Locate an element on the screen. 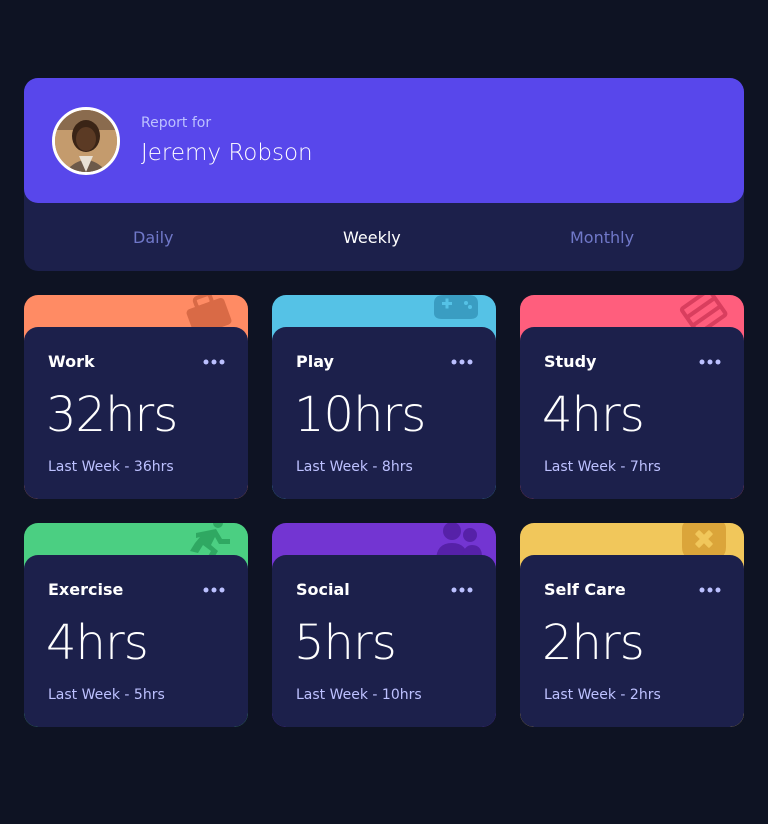  previous-hours: Last Week - 10hrs is located at coordinates (359, 695).